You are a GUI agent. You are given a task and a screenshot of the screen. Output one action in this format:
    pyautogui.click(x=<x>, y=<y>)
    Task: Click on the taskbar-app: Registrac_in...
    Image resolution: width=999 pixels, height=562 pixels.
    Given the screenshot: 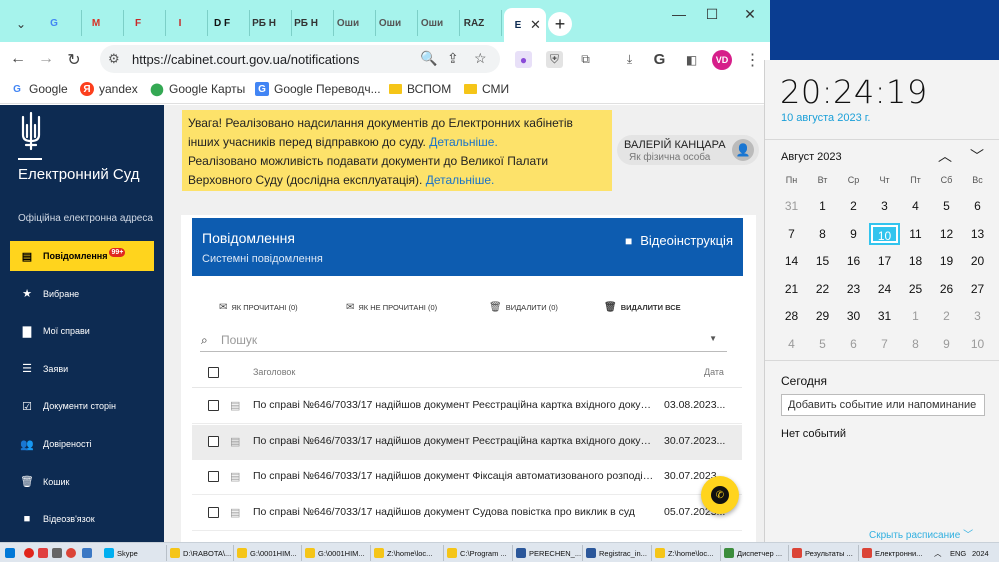 What is the action you would take?
    pyautogui.click(x=616, y=553)
    